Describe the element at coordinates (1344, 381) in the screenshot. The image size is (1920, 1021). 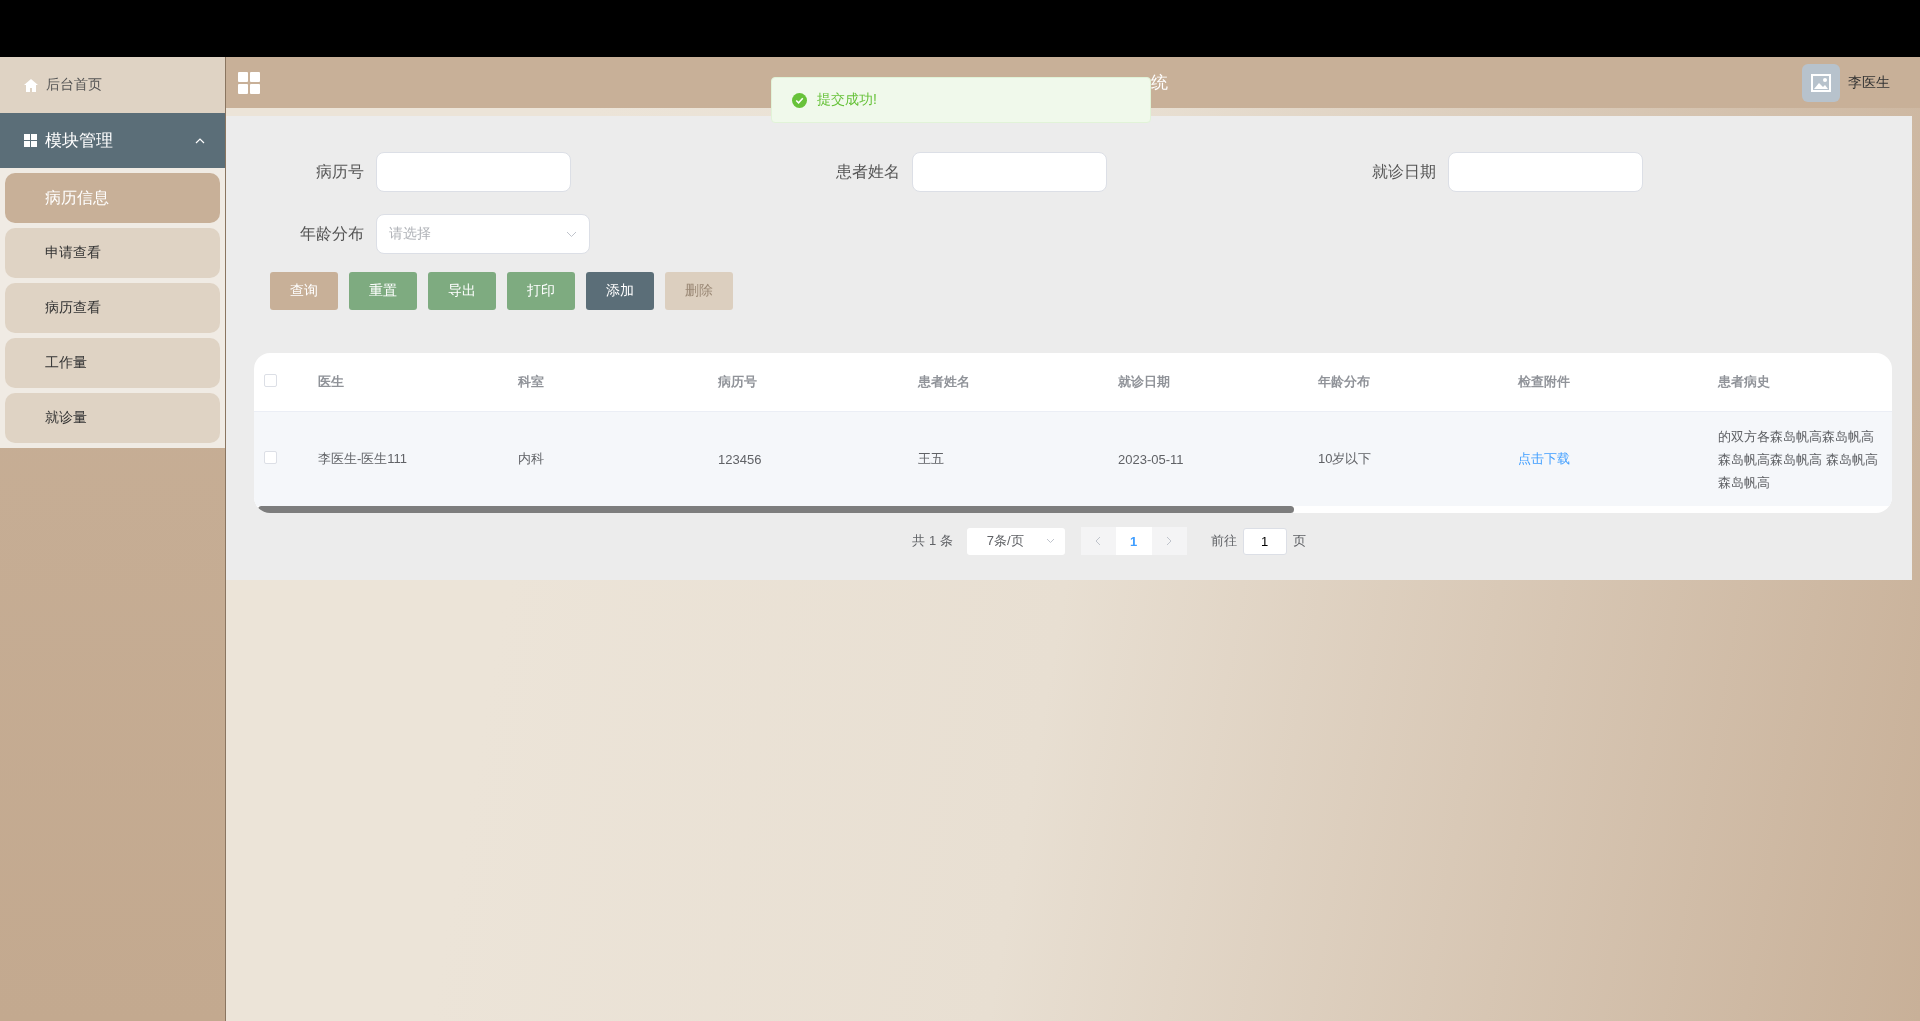
I see `column-header: 年龄分布` at that location.